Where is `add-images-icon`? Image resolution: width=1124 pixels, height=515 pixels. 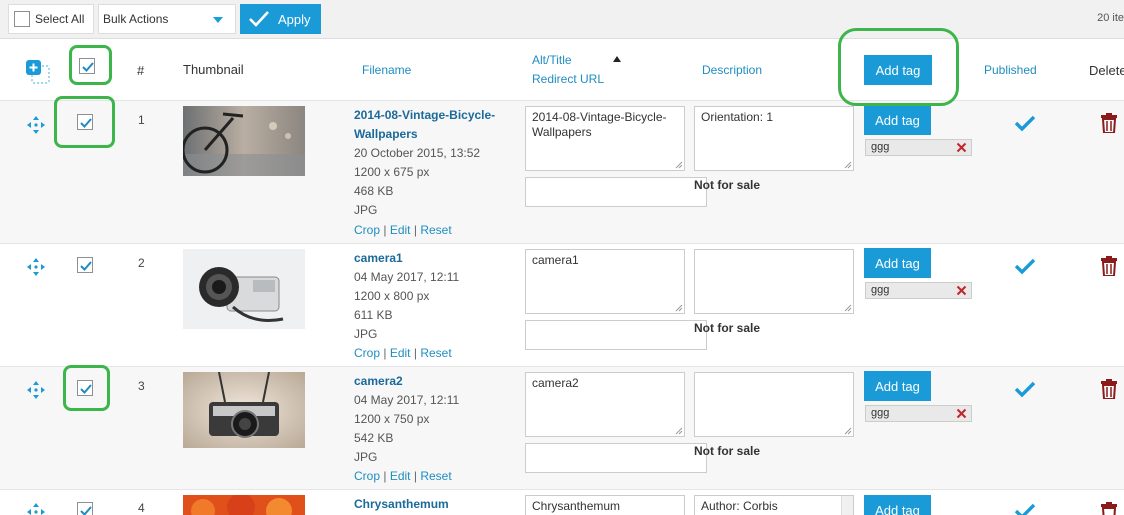
add-images-icon is located at coordinates (38, 72).